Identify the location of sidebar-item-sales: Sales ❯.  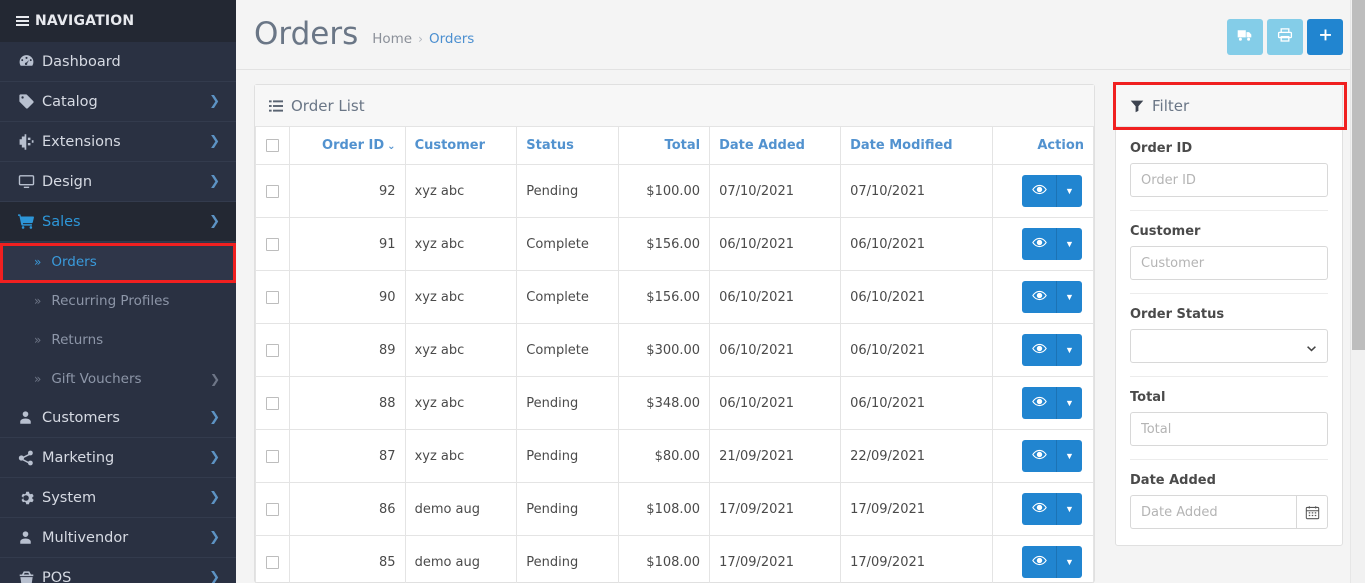
(118, 222).